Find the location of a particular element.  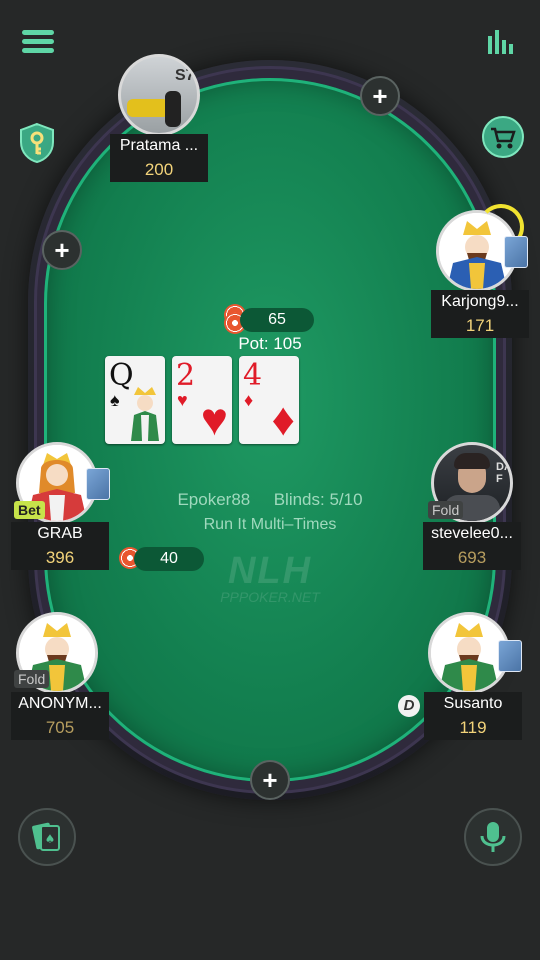

king-avatar-icon is located at coordinates (469, 653).